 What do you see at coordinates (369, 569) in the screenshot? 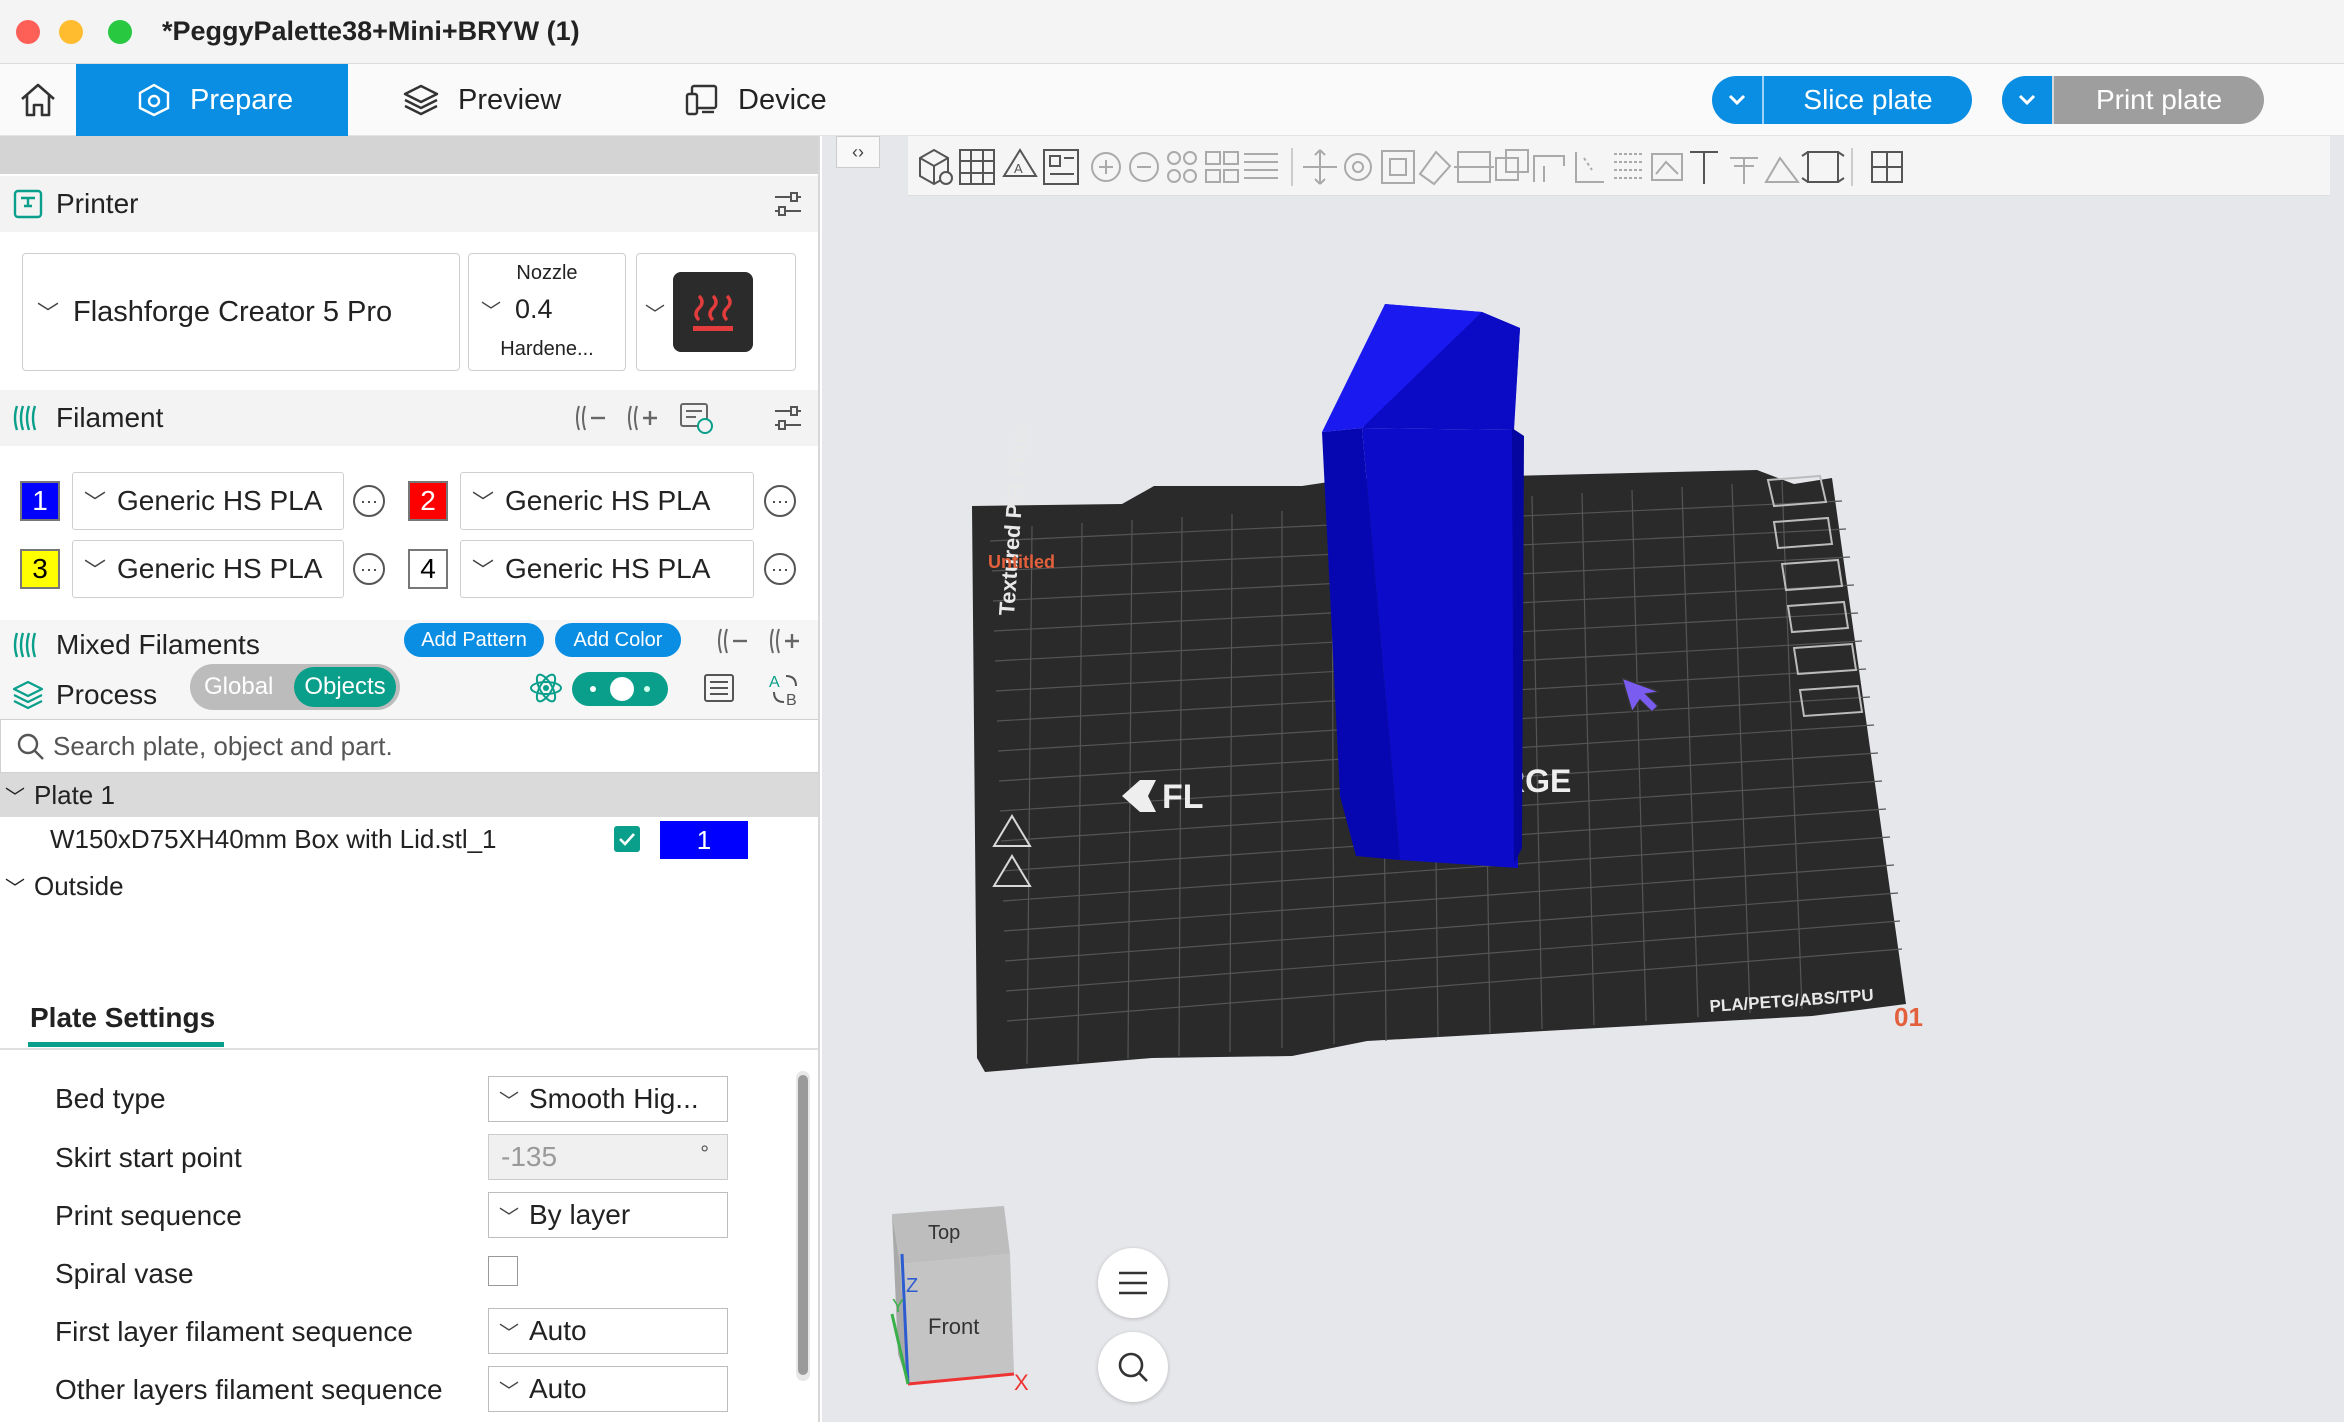
I see `filament-slot-3-more-button: ···` at bounding box center [369, 569].